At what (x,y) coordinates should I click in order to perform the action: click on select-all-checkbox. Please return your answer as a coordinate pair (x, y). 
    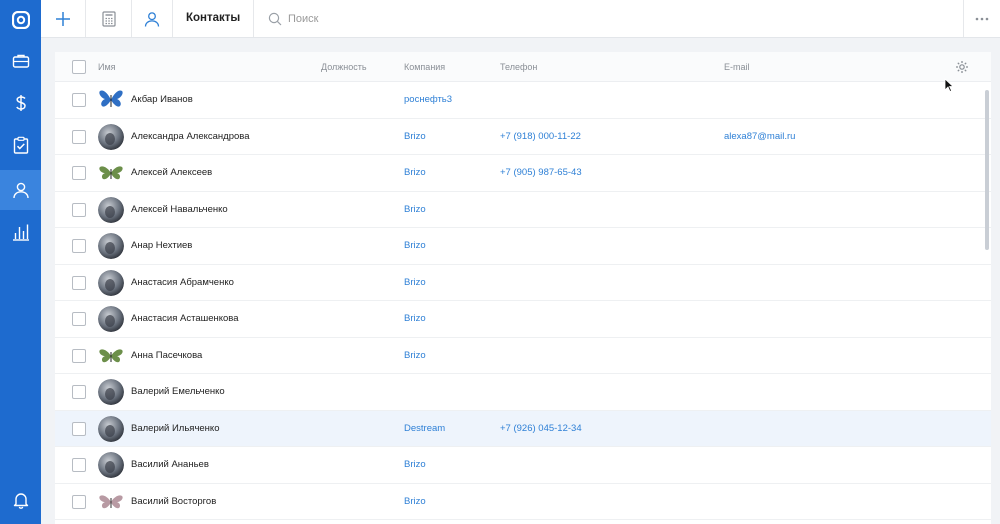
    Looking at the image, I should click on (79, 67).